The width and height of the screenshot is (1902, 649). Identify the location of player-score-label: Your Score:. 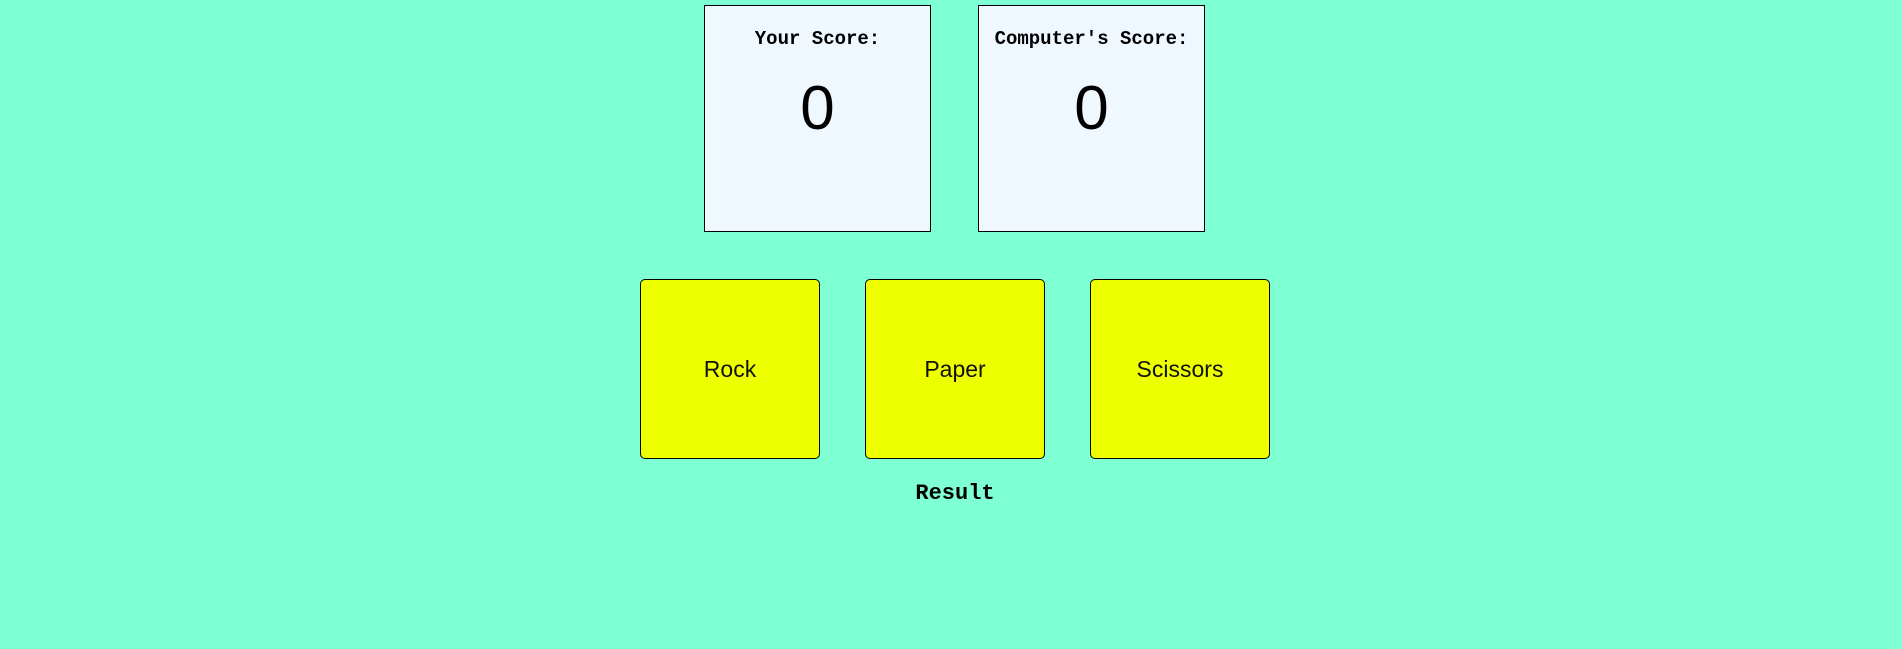
(817, 39).